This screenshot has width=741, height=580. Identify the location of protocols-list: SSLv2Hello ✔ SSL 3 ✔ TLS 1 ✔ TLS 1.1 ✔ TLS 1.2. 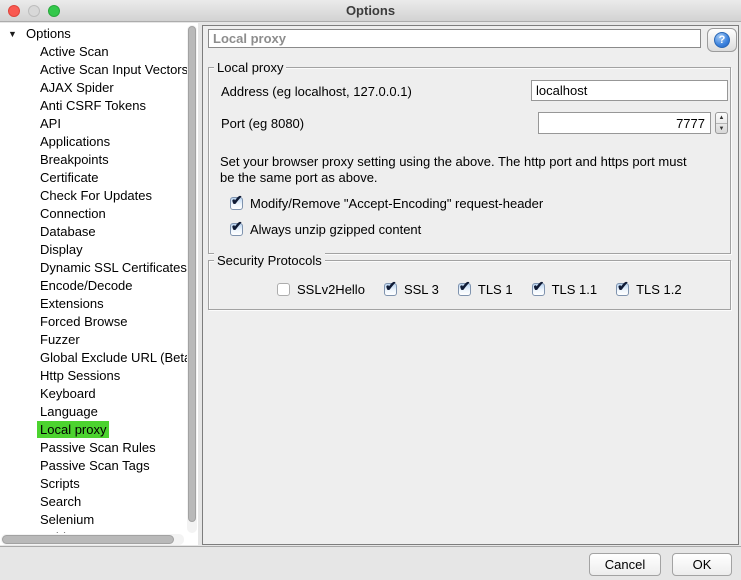
(479, 287).